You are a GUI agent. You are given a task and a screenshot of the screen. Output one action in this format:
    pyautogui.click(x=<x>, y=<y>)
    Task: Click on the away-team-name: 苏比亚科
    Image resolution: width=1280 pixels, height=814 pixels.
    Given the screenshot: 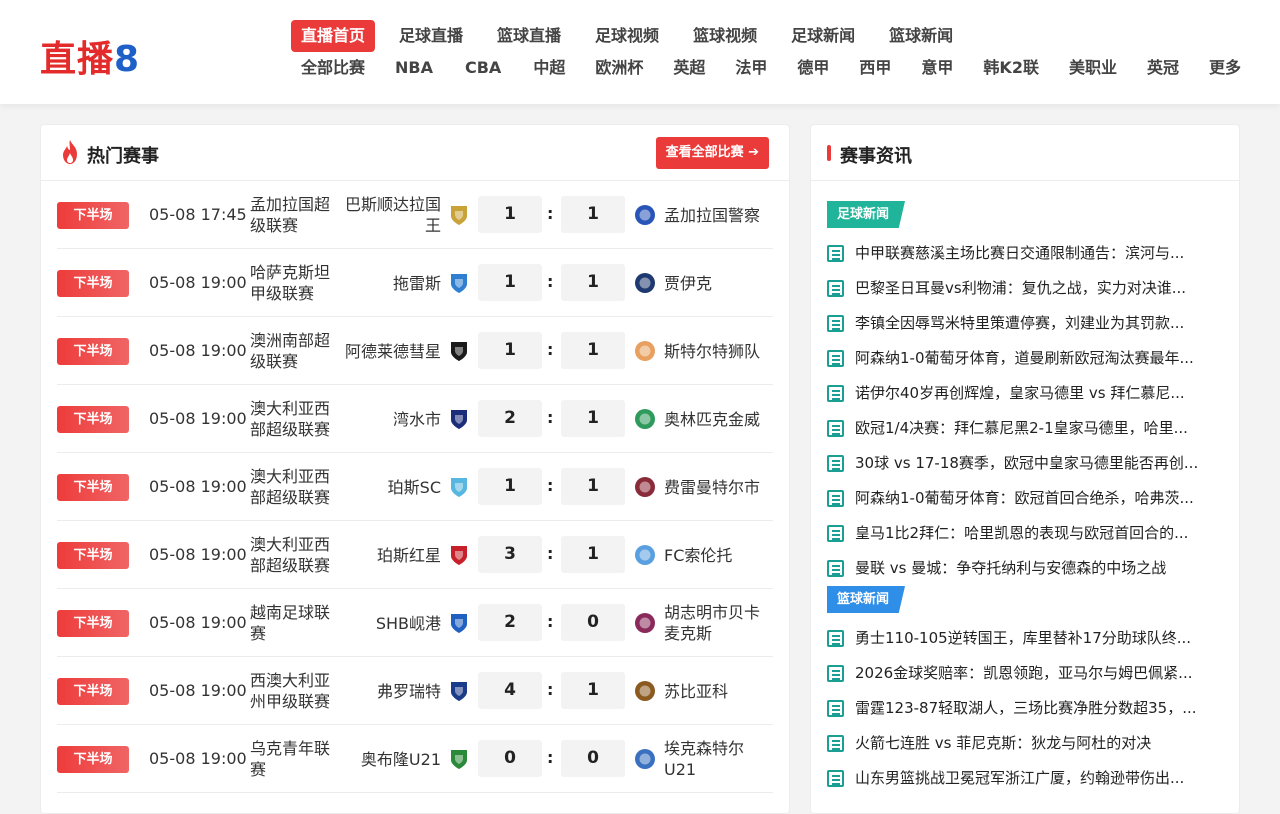 What is the action you would take?
    pyautogui.click(x=719, y=691)
    